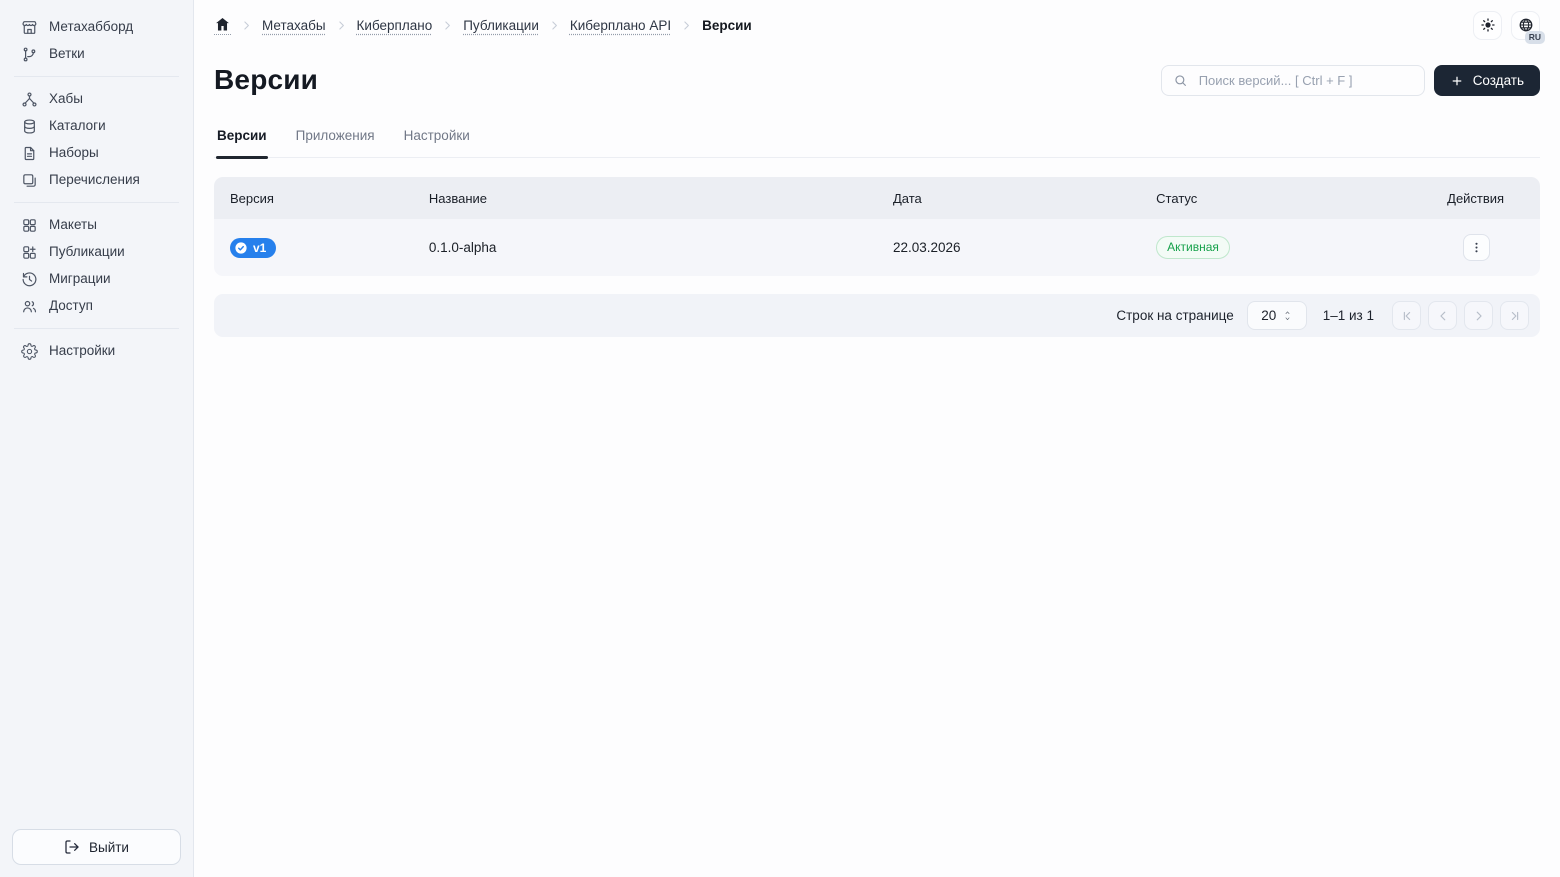  Describe the element at coordinates (96, 99) in the screenshot. I see `sidebar-item-hubs: Хабы` at that location.